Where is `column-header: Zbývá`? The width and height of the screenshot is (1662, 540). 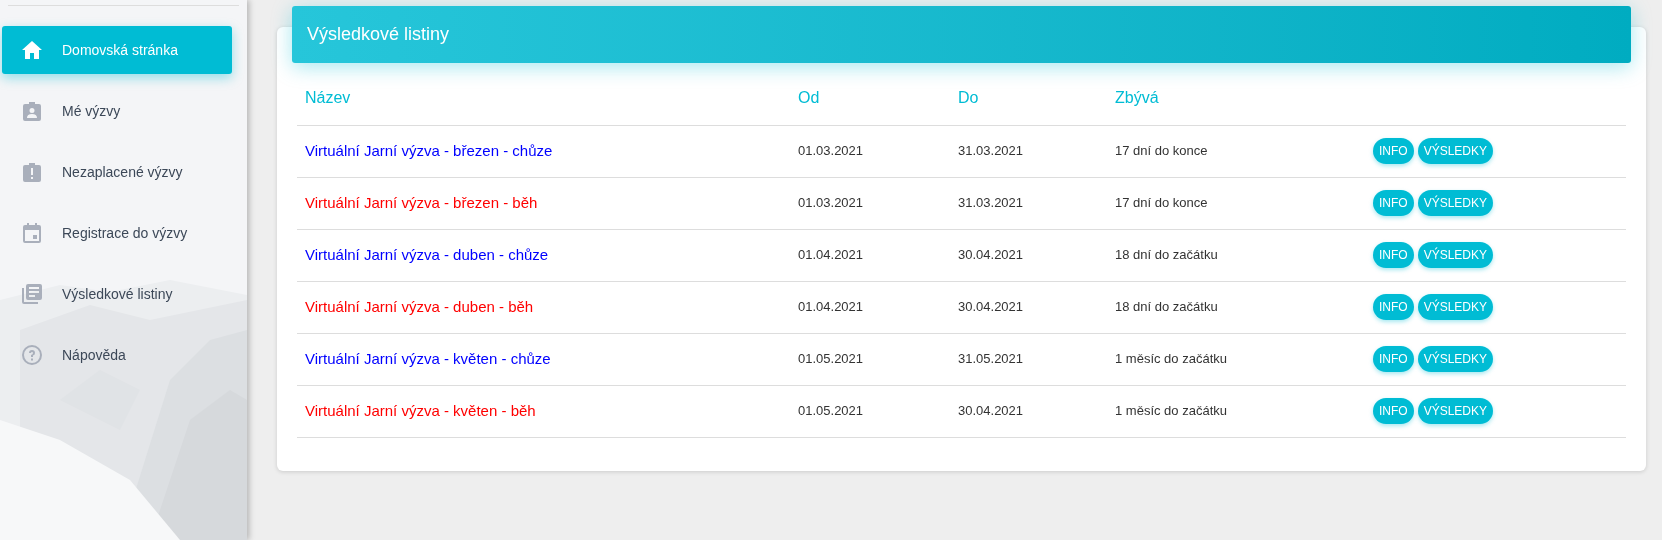 column-header: Zbývá is located at coordinates (1137, 97).